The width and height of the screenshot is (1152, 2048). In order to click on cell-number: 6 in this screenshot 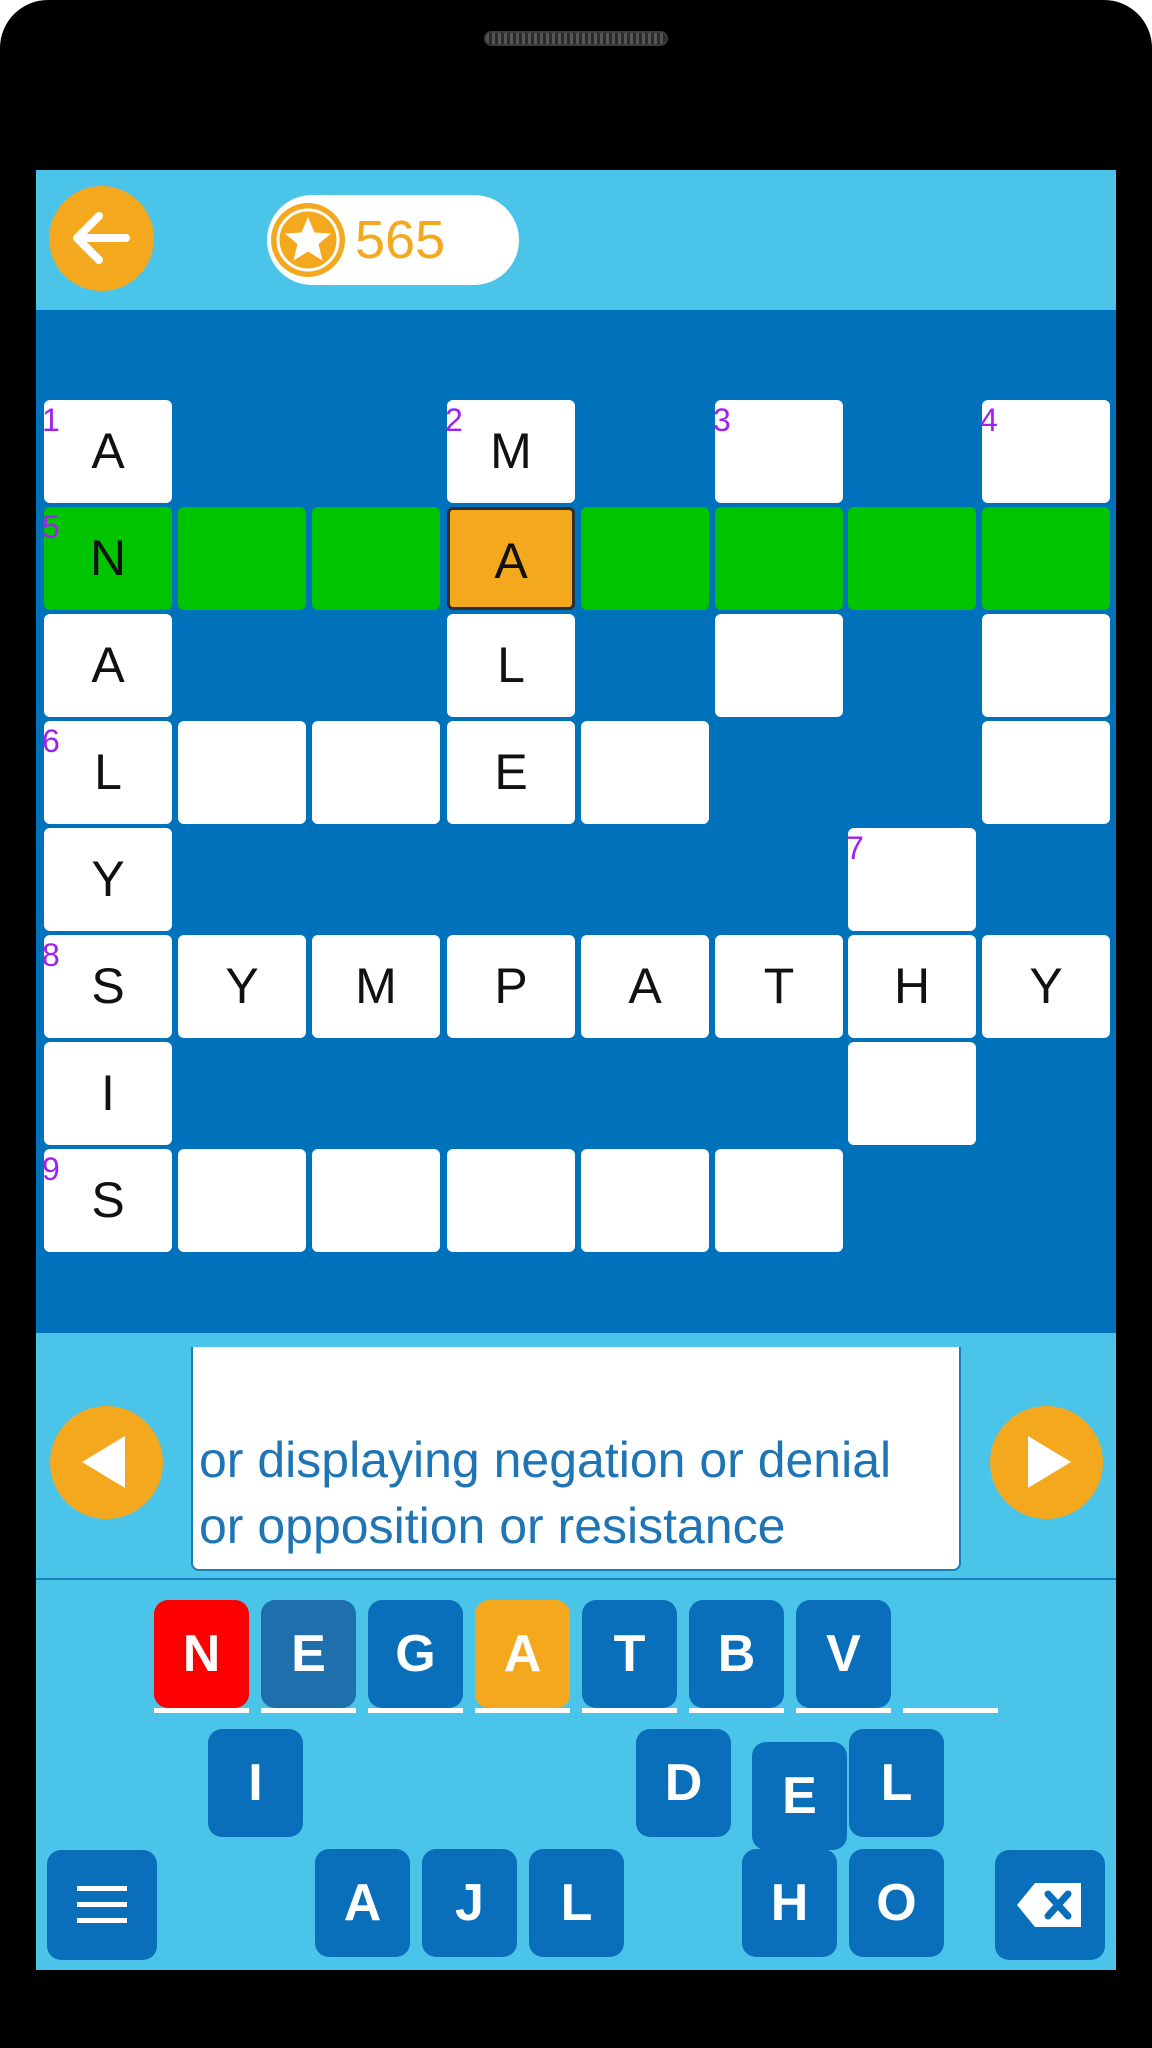, I will do `click(51, 741)`.